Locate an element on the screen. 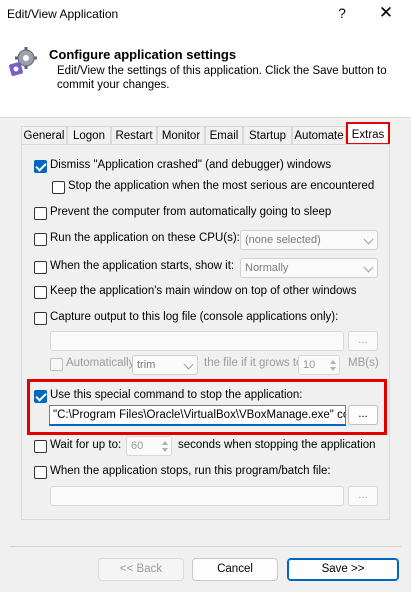 The height and width of the screenshot is (592, 411). capture-output-checkbox is located at coordinates (40, 318).